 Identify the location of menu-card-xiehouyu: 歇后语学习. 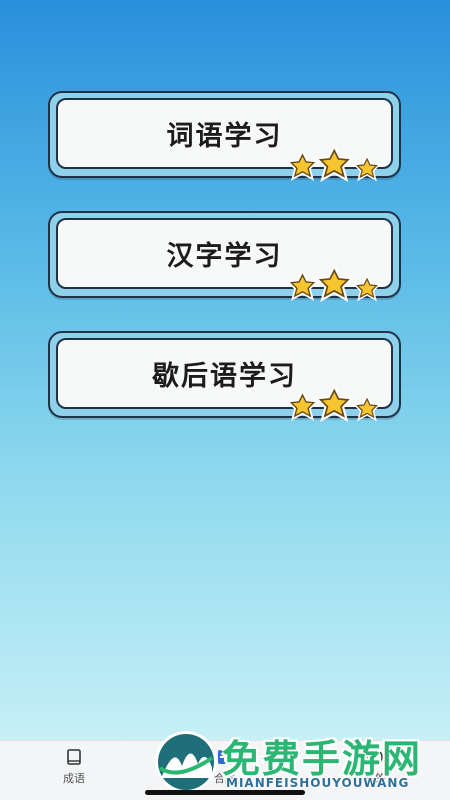
(224, 376).